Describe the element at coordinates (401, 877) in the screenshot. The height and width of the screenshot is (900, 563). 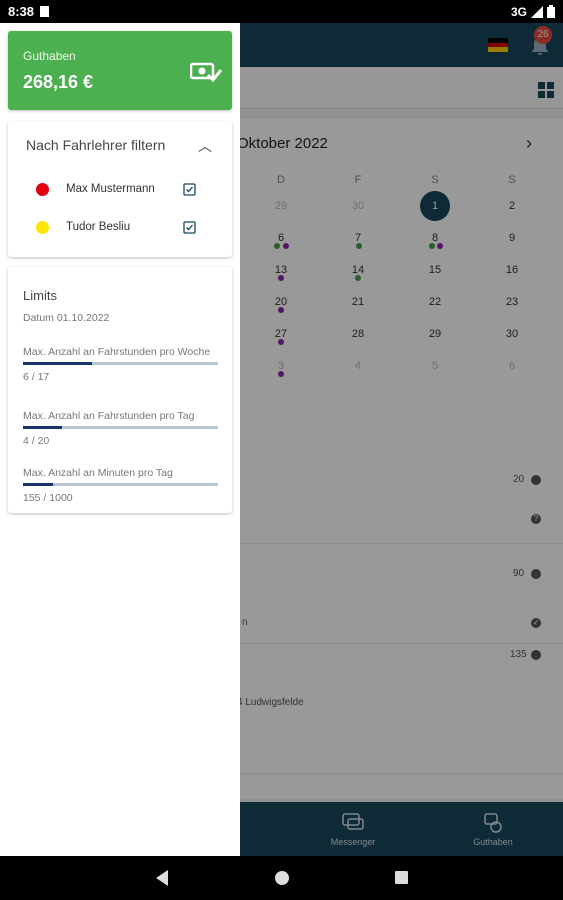
I see `recent-apps-icon` at that location.